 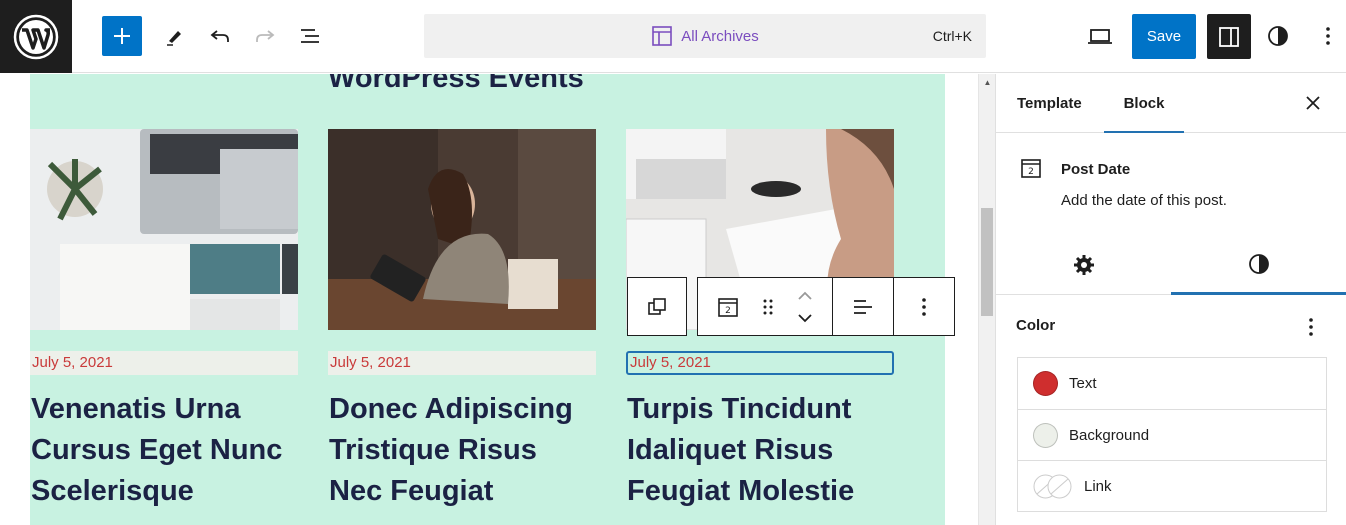 What do you see at coordinates (1144, 200) in the screenshot?
I see `block-card-description: Add the date of this post.` at bounding box center [1144, 200].